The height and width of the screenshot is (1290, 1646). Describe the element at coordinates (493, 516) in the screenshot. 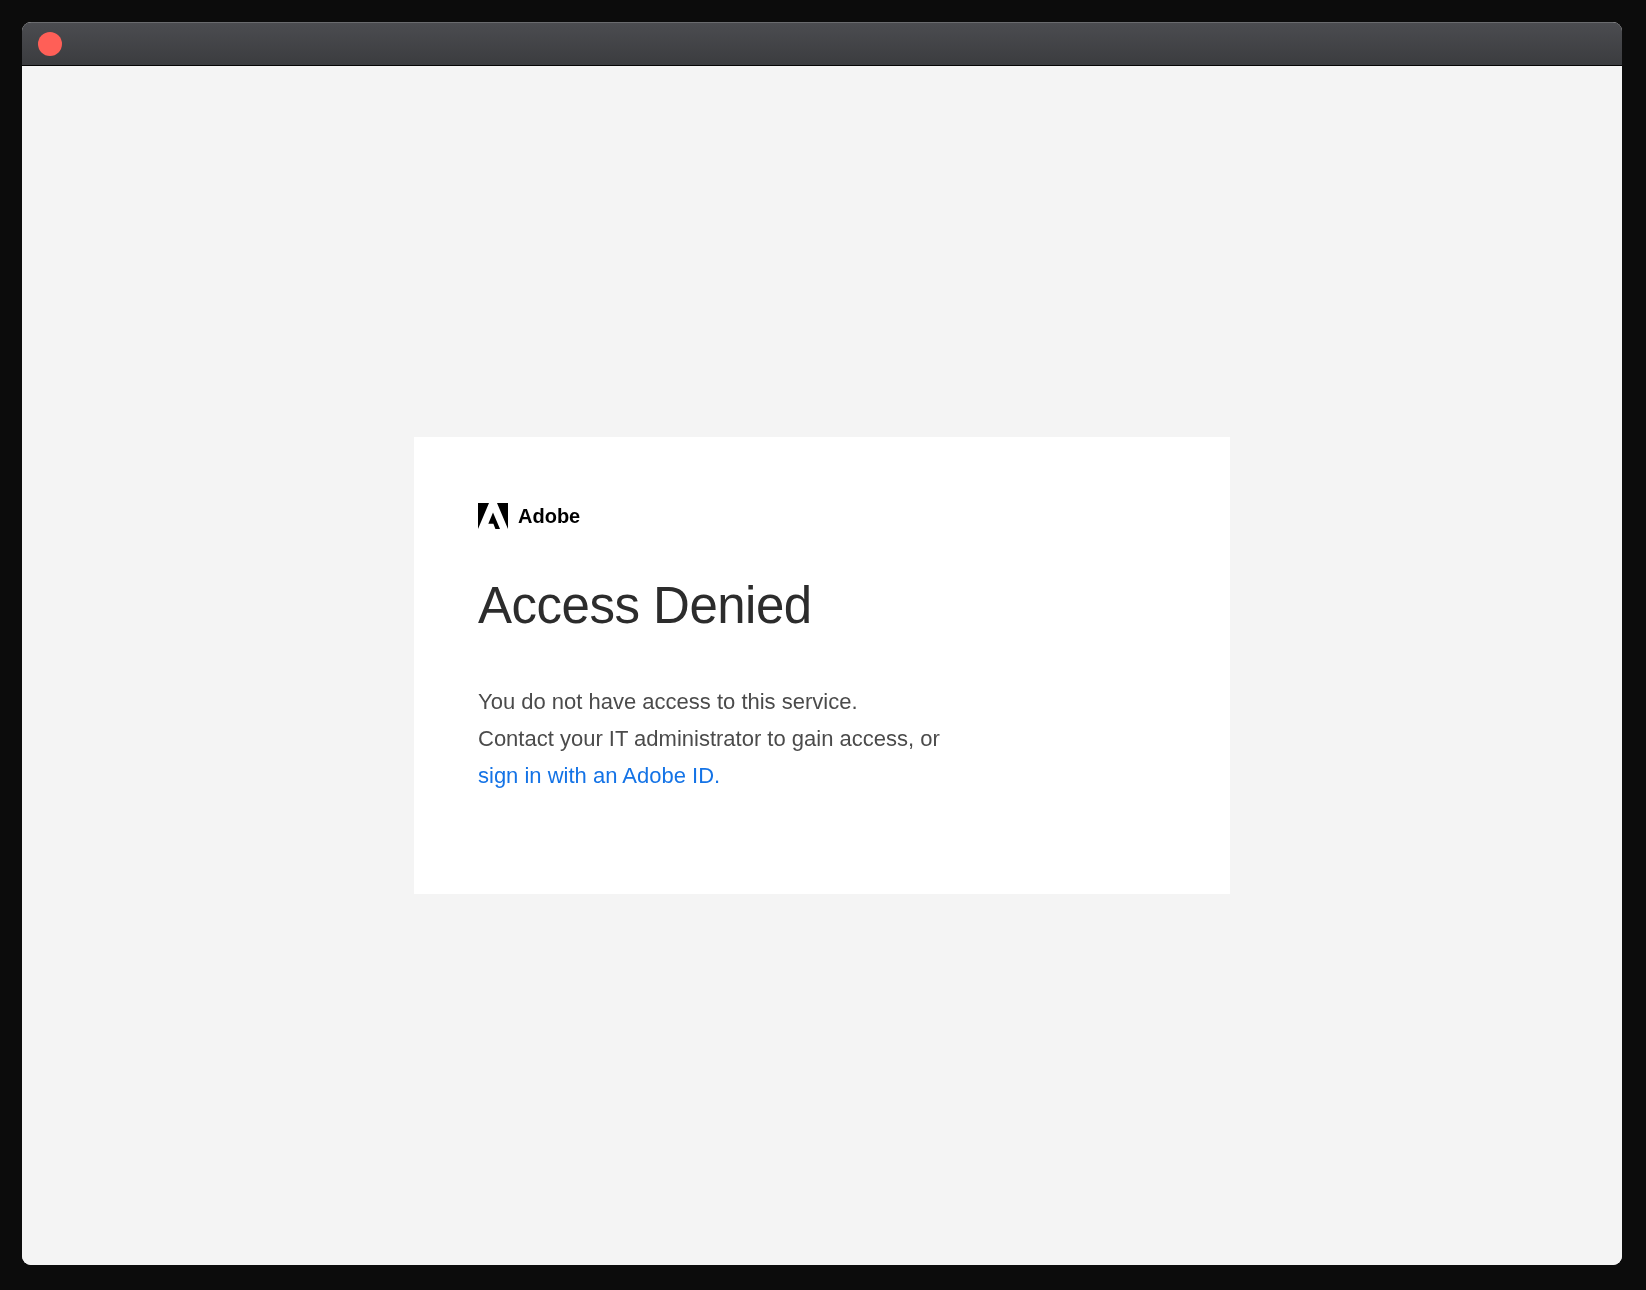

I see `logo-icon` at that location.